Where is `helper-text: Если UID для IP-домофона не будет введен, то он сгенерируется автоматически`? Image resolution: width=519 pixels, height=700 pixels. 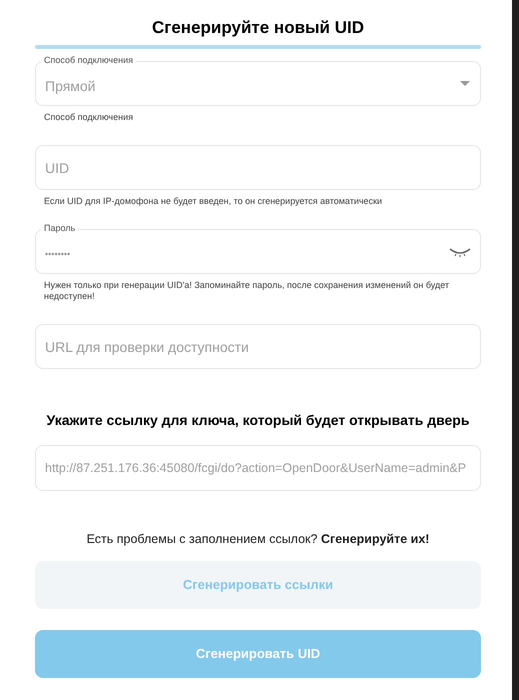 helper-text: Если UID для IP-домофона не будет введен, то он сгенерируется автоматически is located at coordinates (213, 201).